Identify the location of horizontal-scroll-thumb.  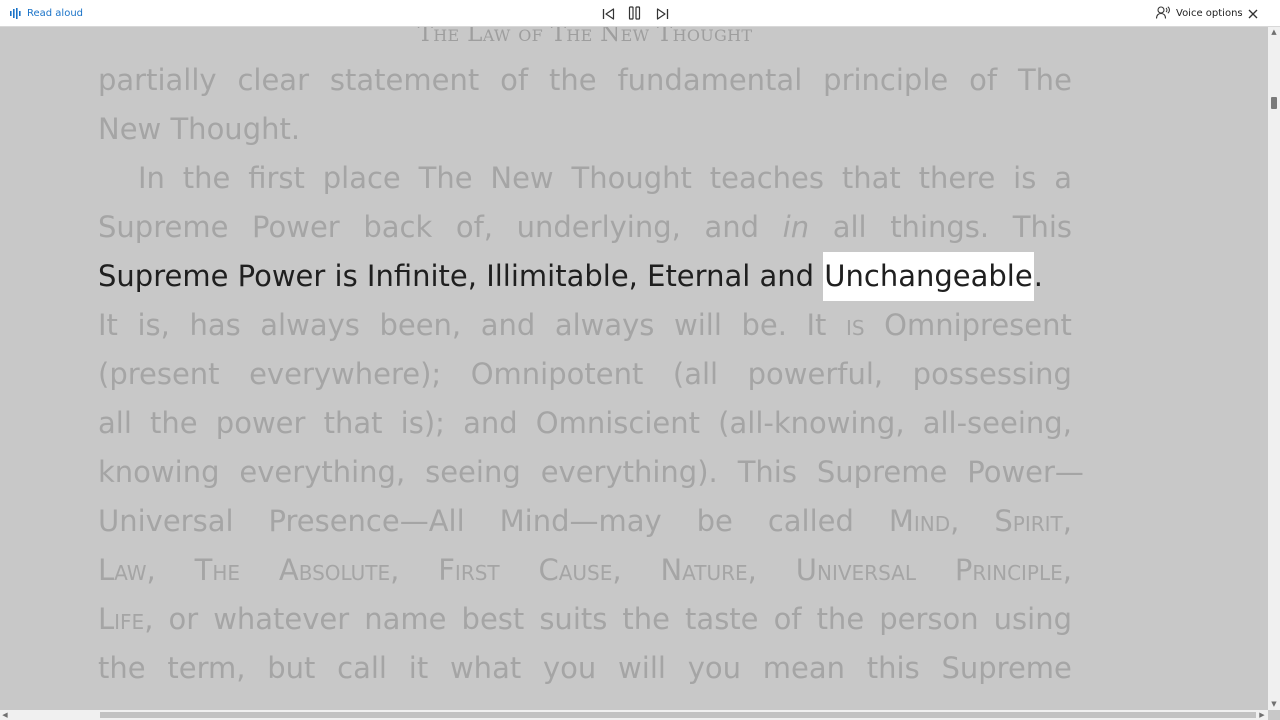
(678, 715).